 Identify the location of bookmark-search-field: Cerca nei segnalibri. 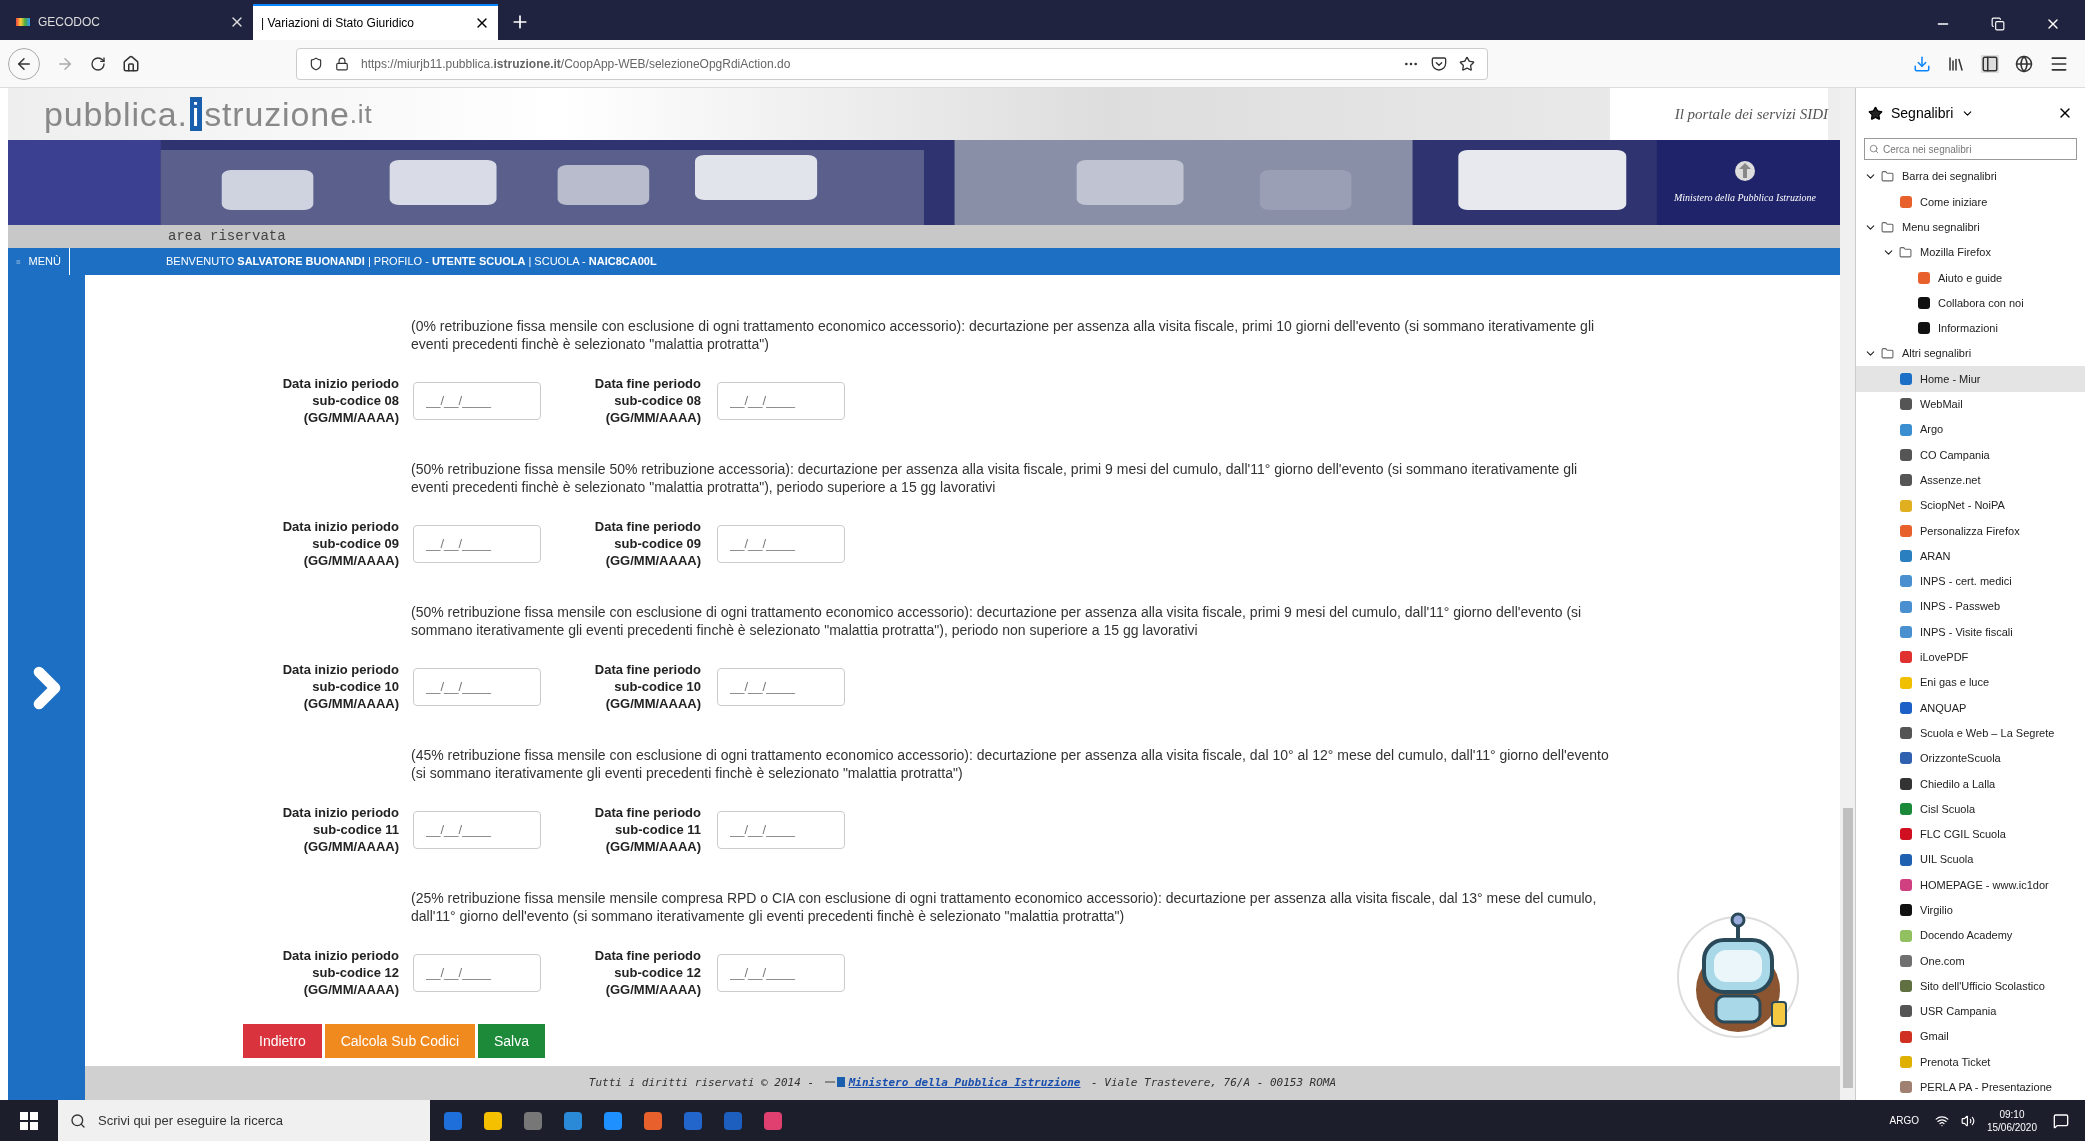
(1970, 149).